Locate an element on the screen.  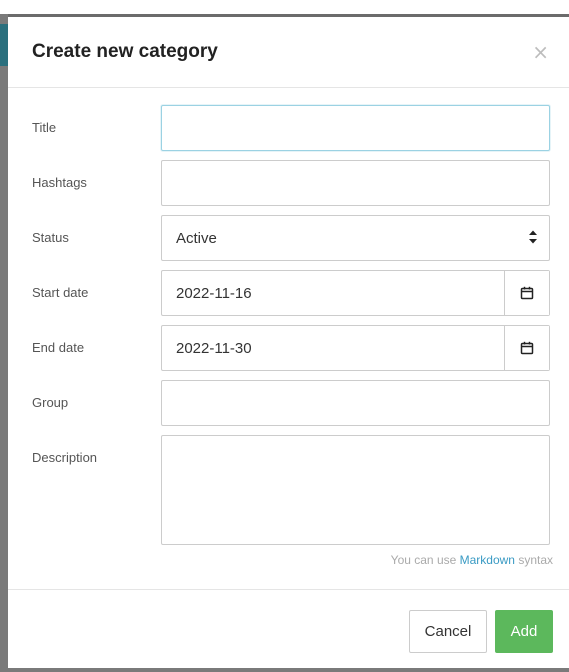
start-date-field: 2022-11-16 is located at coordinates (355, 293).